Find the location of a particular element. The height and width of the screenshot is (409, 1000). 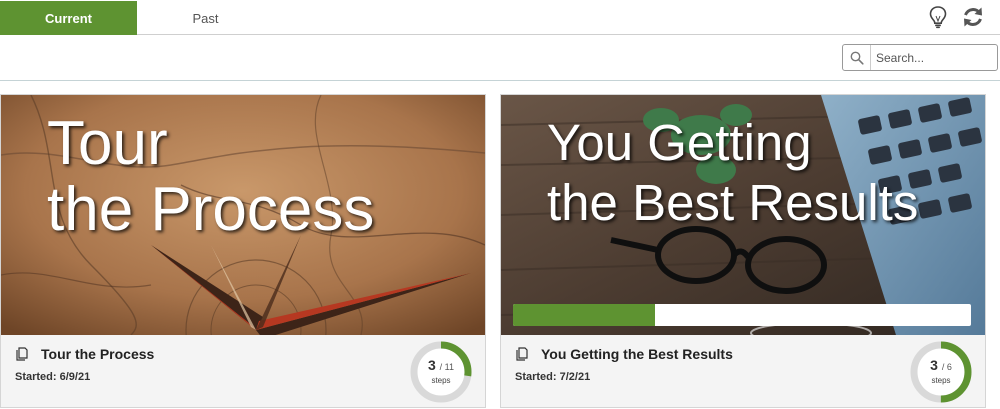

card-title: You Getting the Best Results is located at coordinates (637, 354).